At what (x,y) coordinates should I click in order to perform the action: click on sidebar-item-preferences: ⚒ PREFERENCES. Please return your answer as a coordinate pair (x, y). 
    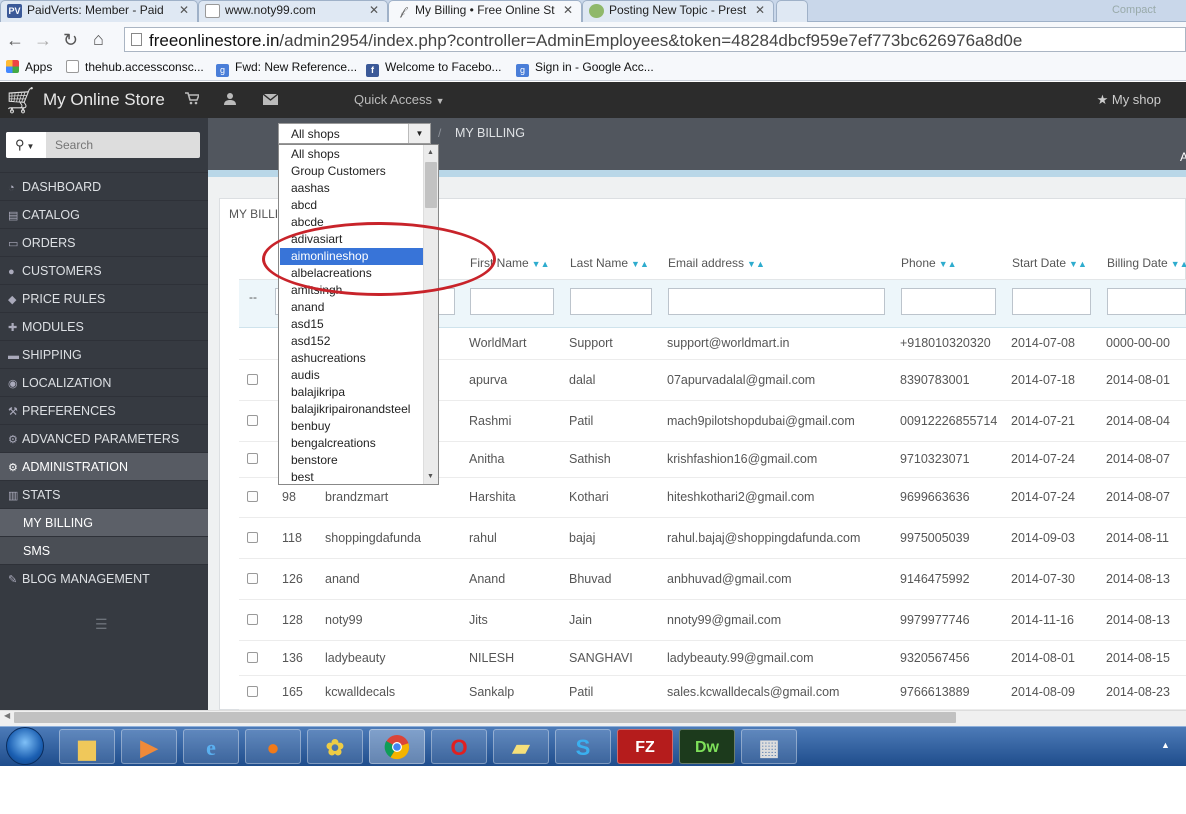
    Looking at the image, I should click on (104, 410).